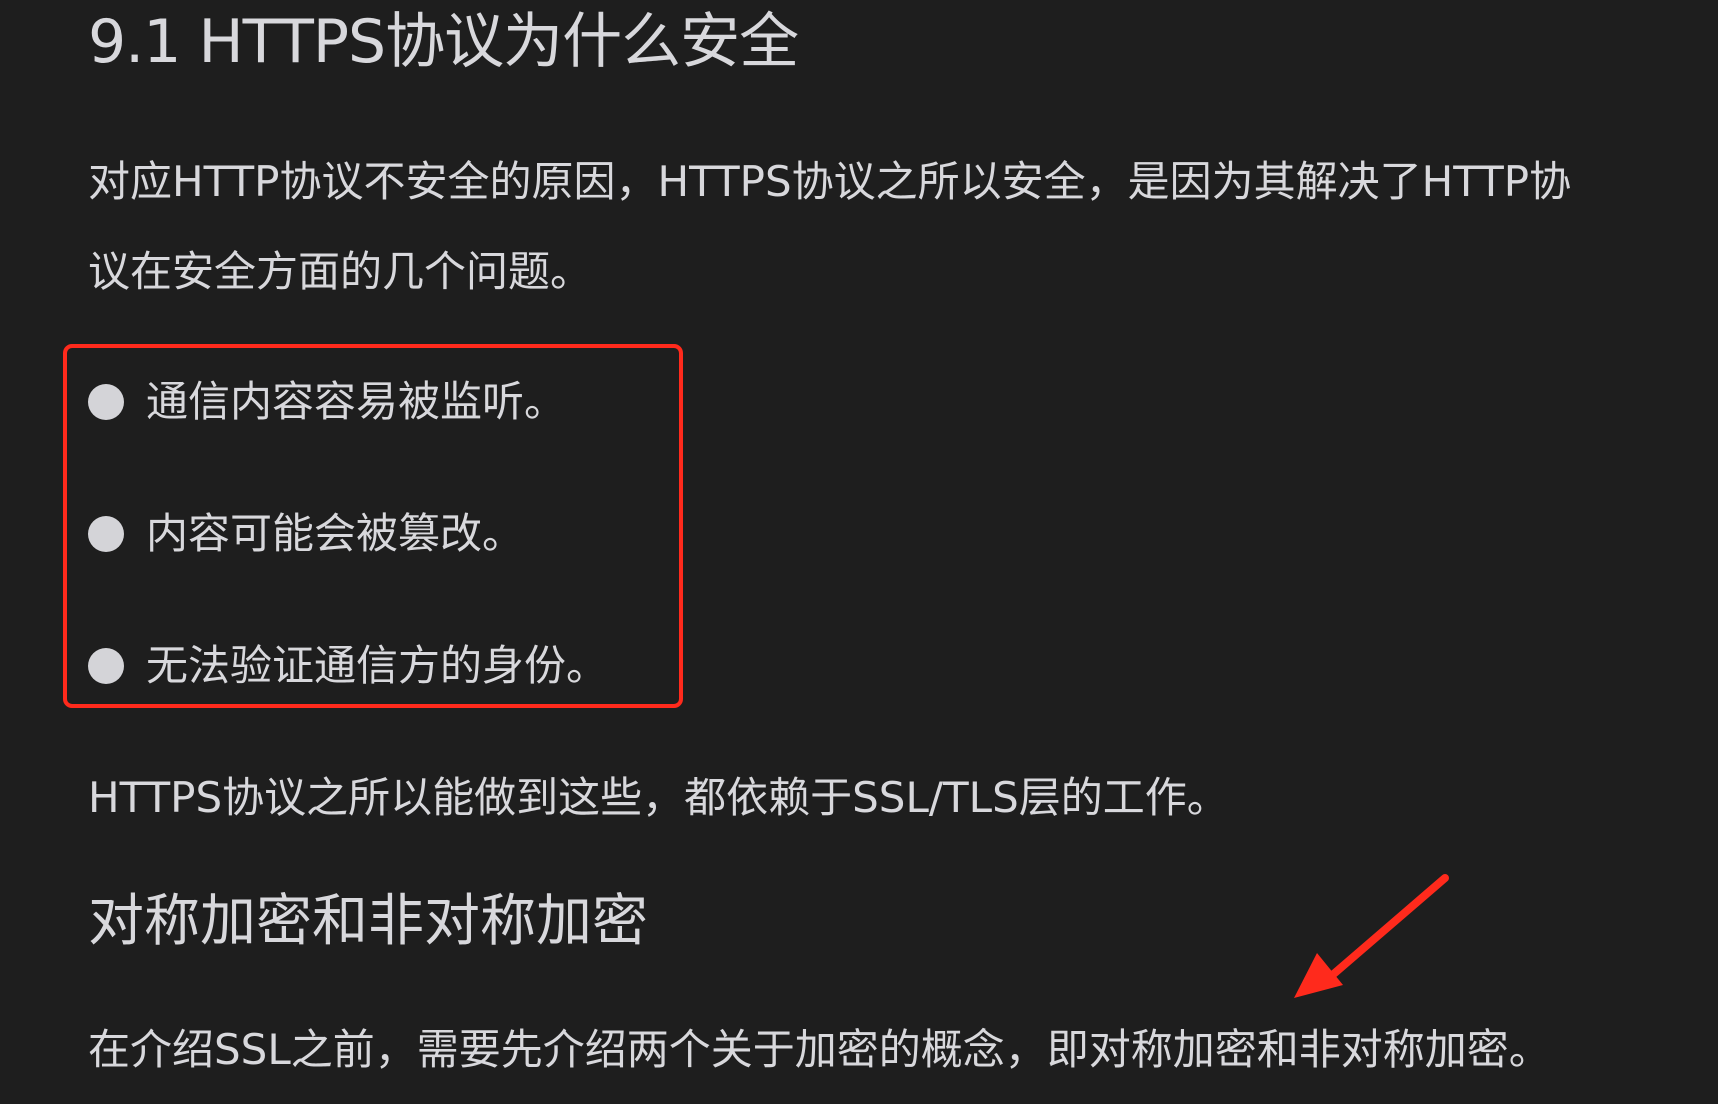  I want to click on subheading: 对称加密和非对称加密, so click(368, 921).